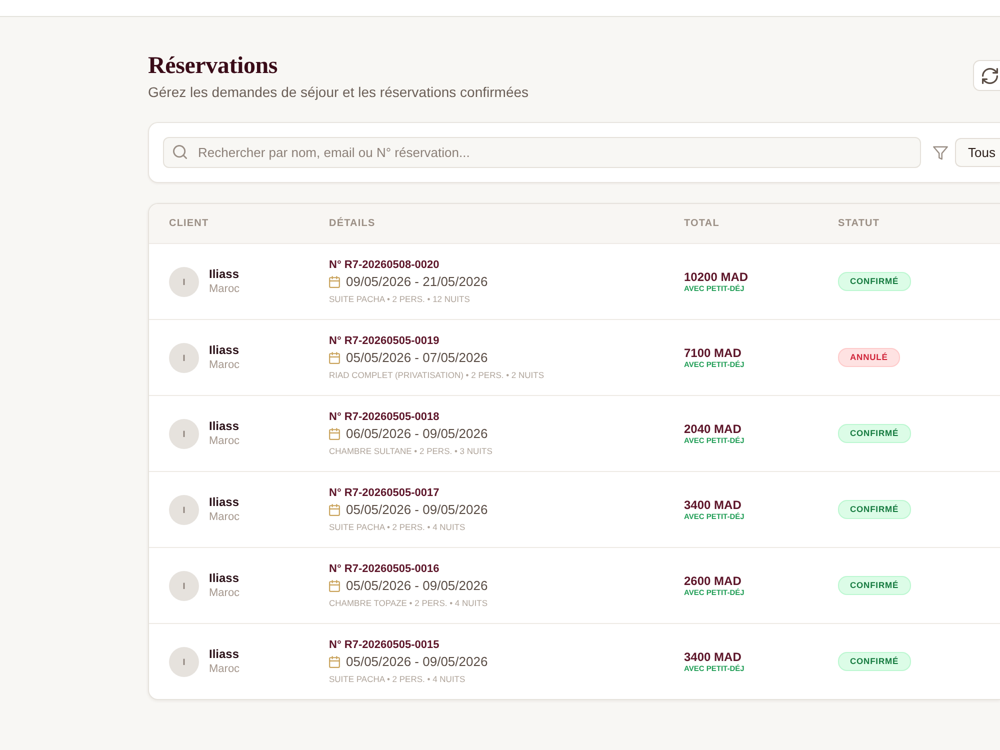 Image resolution: width=1000 pixels, height=750 pixels. I want to click on booking-reference: N° R7-20260505-0019, so click(384, 341).